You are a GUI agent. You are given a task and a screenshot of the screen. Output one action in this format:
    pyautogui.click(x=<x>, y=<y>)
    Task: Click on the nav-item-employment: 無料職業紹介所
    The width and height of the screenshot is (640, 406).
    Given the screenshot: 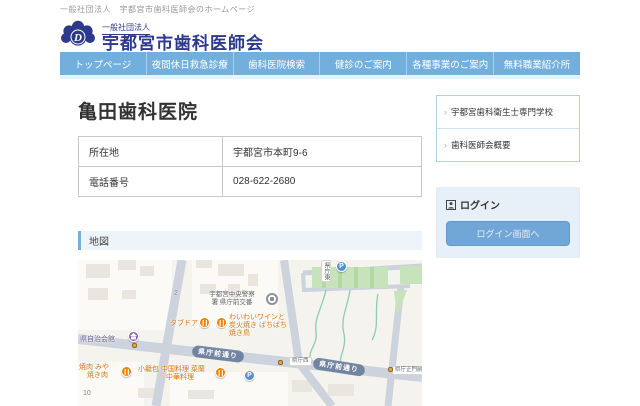 What is the action you would take?
    pyautogui.click(x=536, y=63)
    